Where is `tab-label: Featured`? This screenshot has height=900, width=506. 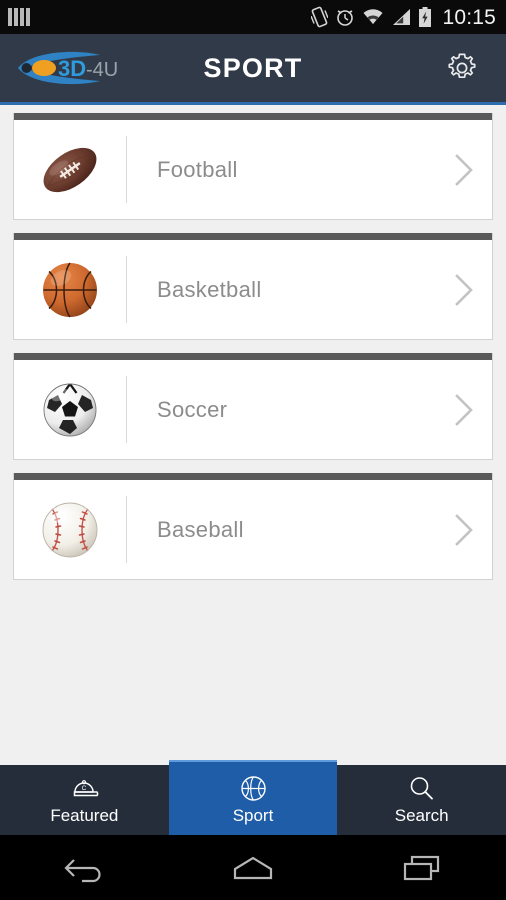 tab-label: Featured is located at coordinates (84, 815).